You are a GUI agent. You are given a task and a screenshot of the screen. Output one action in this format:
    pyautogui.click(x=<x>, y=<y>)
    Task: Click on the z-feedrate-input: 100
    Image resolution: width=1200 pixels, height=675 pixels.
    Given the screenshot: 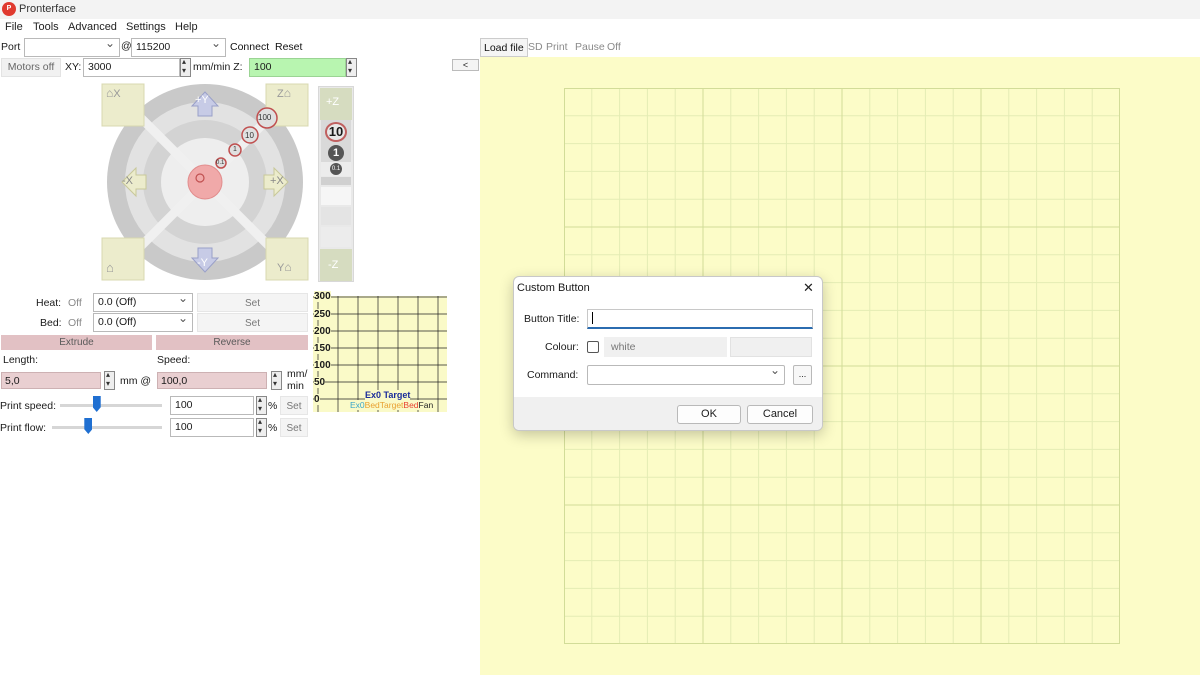 What is the action you would take?
    pyautogui.click(x=297, y=67)
    